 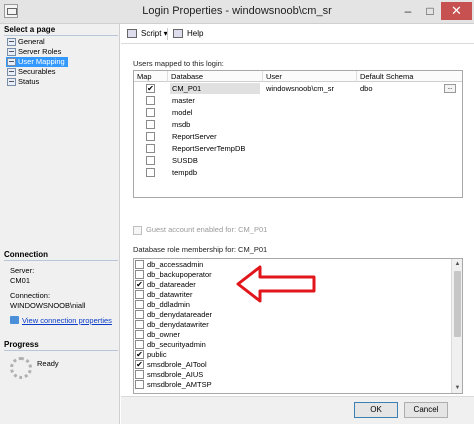 What do you see at coordinates (298, 160) in the screenshot?
I see `table-row: SUSDB` at bounding box center [298, 160].